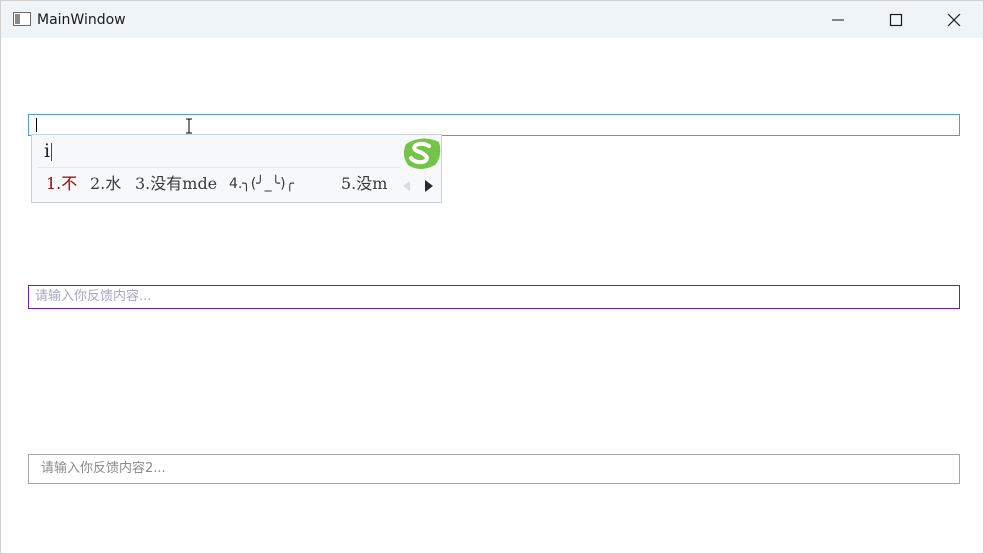 The height and width of the screenshot is (554, 984). Describe the element at coordinates (176, 184) in the screenshot. I see `ime-candidate-3: 3.没有mde` at that location.